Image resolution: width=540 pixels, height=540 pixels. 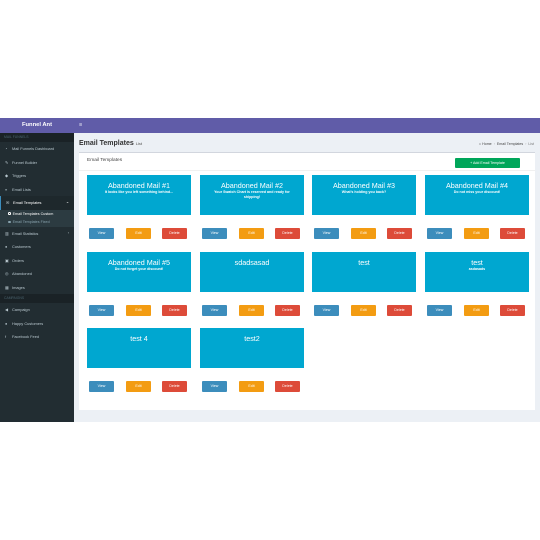 What do you see at coordinates (28, 323) in the screenshot?
I see `sidebar-item-label: Happy Customers` at bounding box center [28, 323].